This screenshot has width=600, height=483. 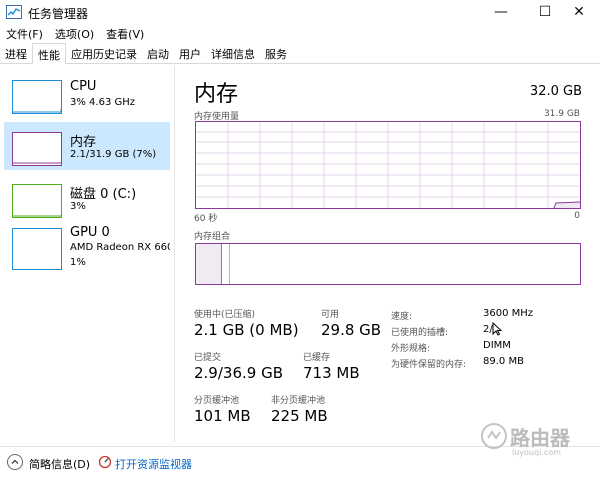 What do you see at coordinates (37, 97) in the screenshot?
I see `cpu-thumbnail` at bounding box center [37, 97].